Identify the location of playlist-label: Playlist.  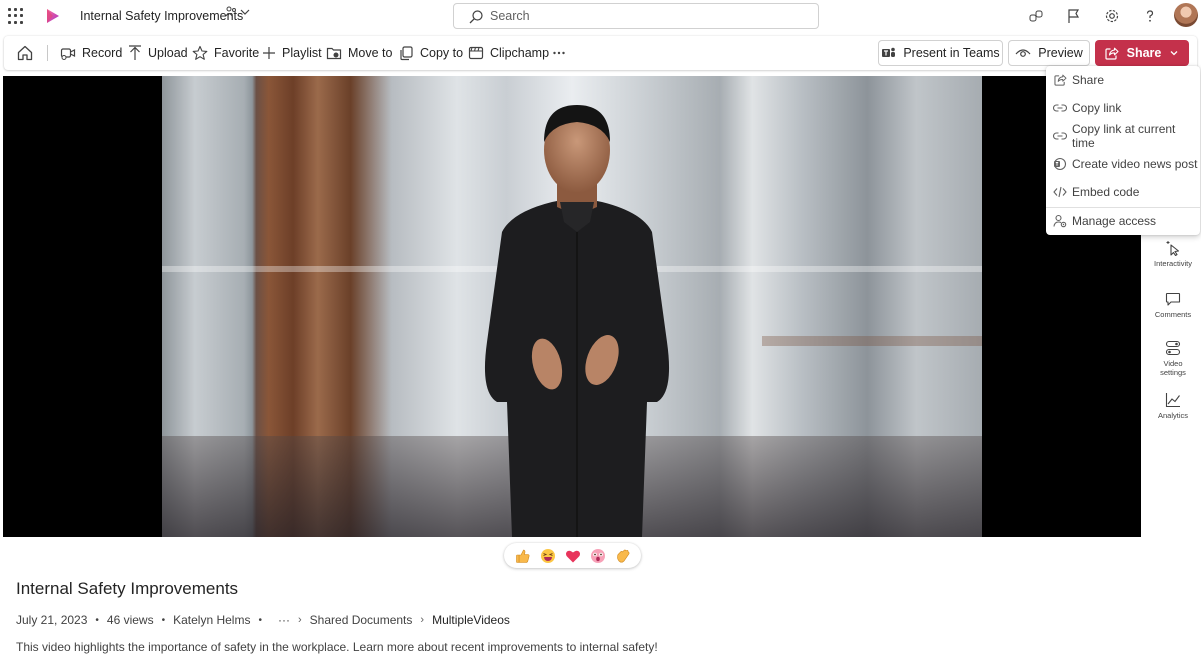
(302, 53).